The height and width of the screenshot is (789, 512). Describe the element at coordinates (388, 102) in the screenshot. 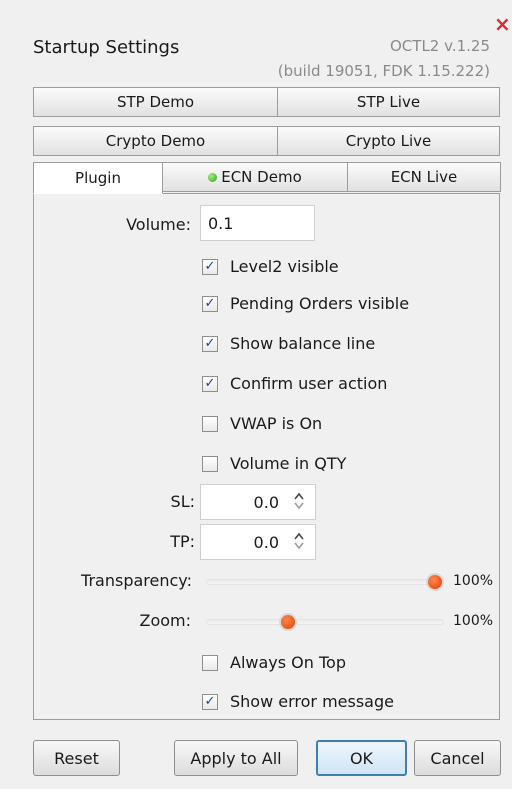

I see `tab-stp-live: STP Live` at that location.